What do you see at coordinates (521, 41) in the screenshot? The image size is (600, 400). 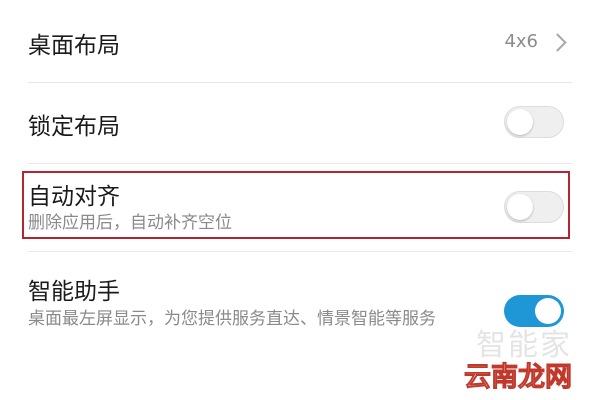 I see `desktop-layout-value: 4x6` at bounding box center [521, 41].